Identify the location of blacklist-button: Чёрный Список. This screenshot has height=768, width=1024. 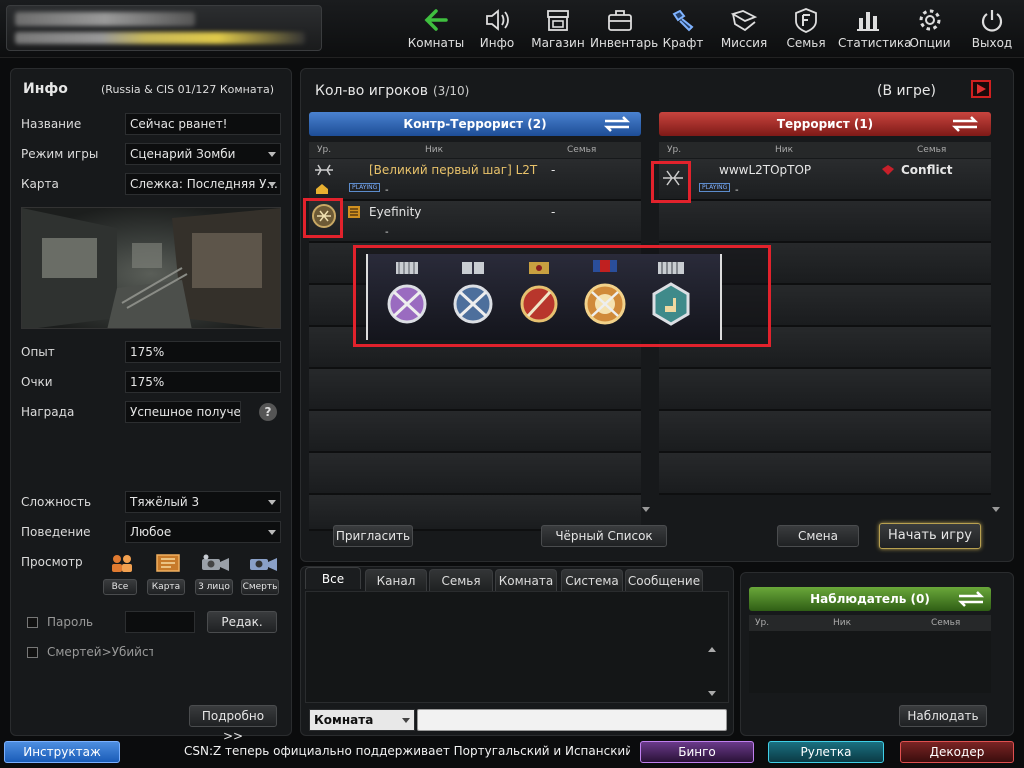
(604, 536).